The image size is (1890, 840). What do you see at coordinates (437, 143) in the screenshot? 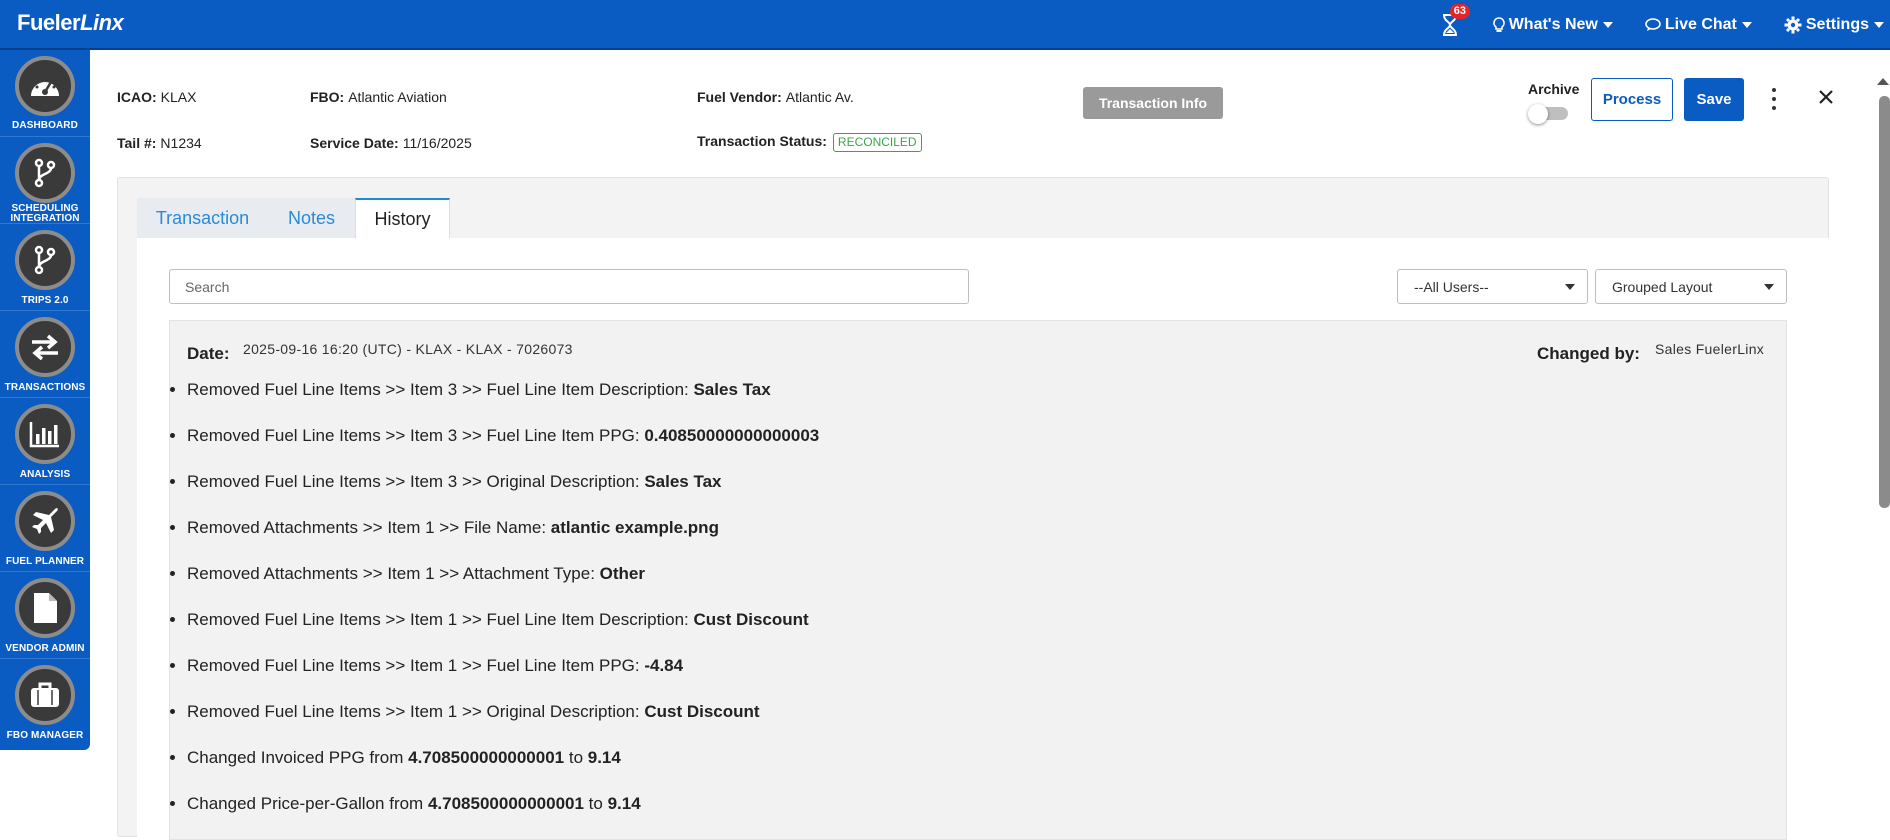
I see `service-date-value: 11/16/2025` at bounding box center [437, 143].